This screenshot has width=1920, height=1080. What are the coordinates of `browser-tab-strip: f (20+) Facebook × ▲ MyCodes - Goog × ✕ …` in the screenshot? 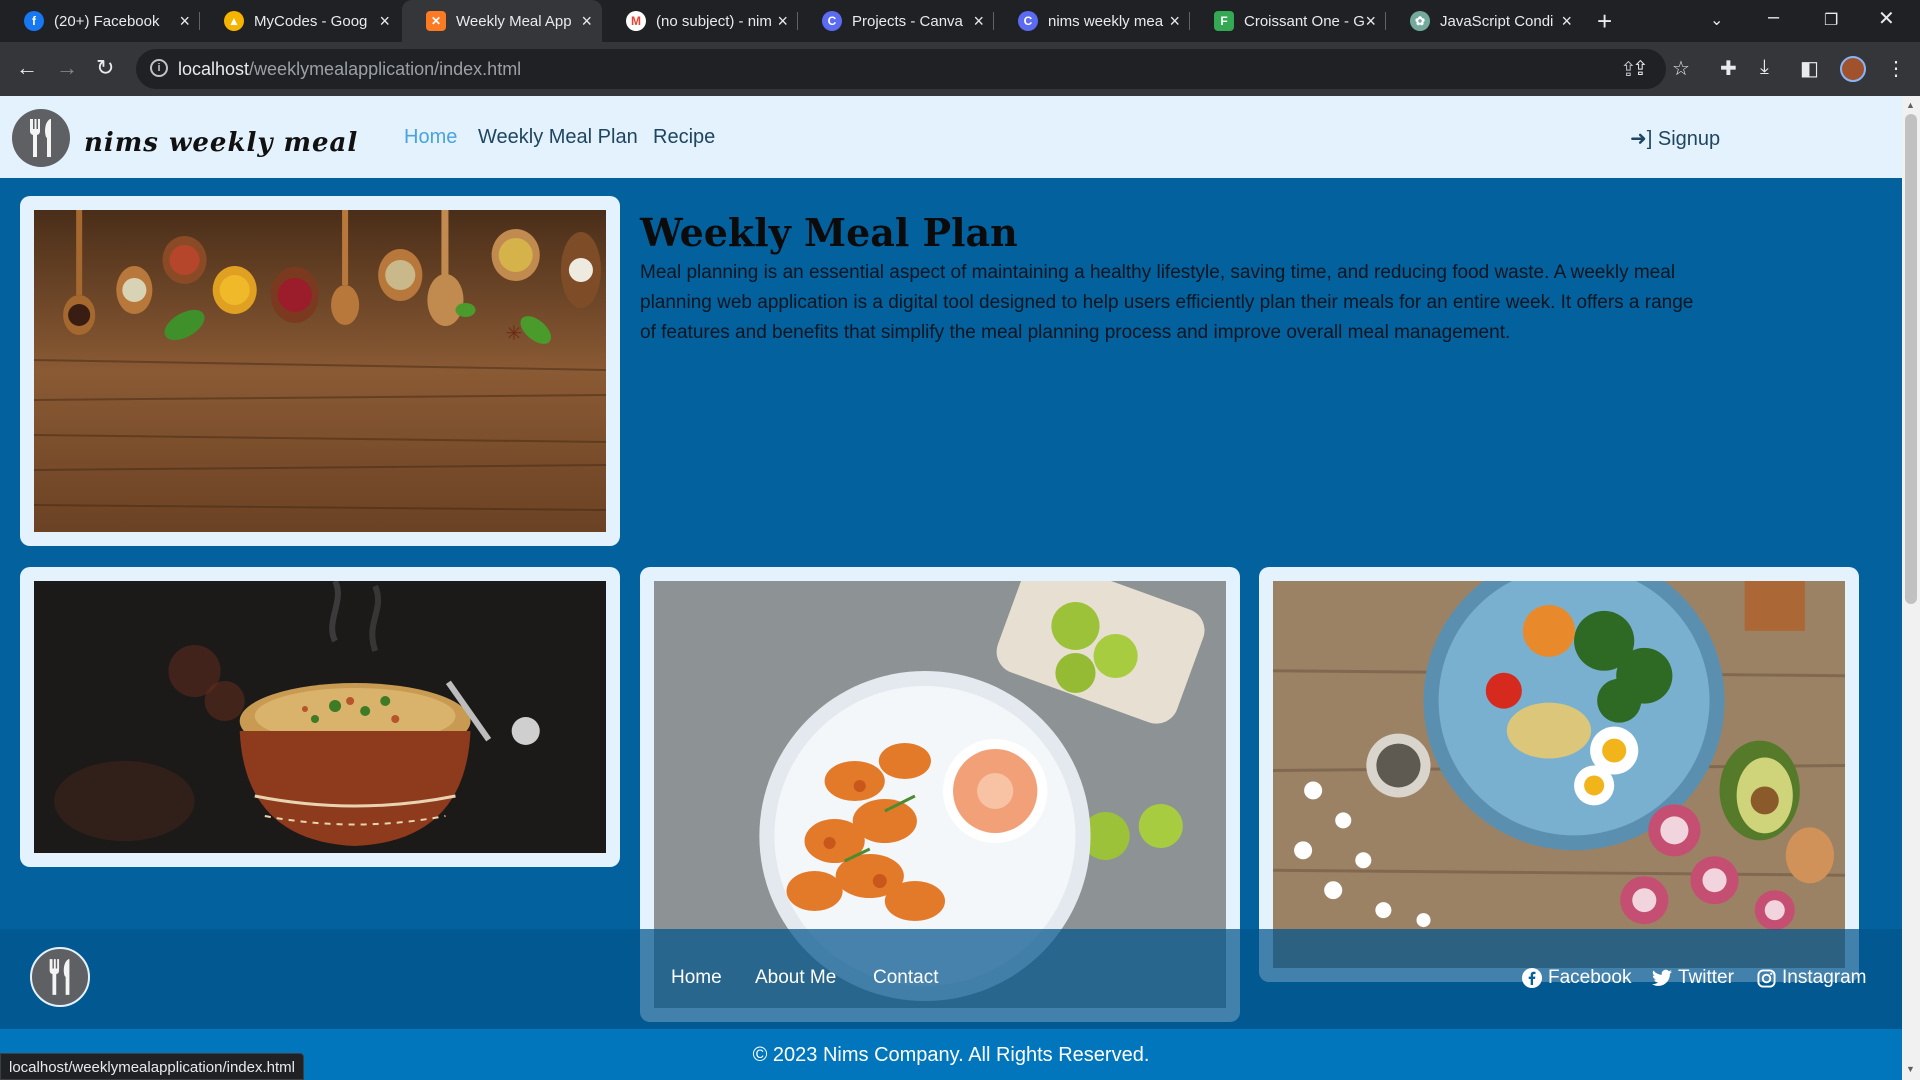 It's located at (960, 21).